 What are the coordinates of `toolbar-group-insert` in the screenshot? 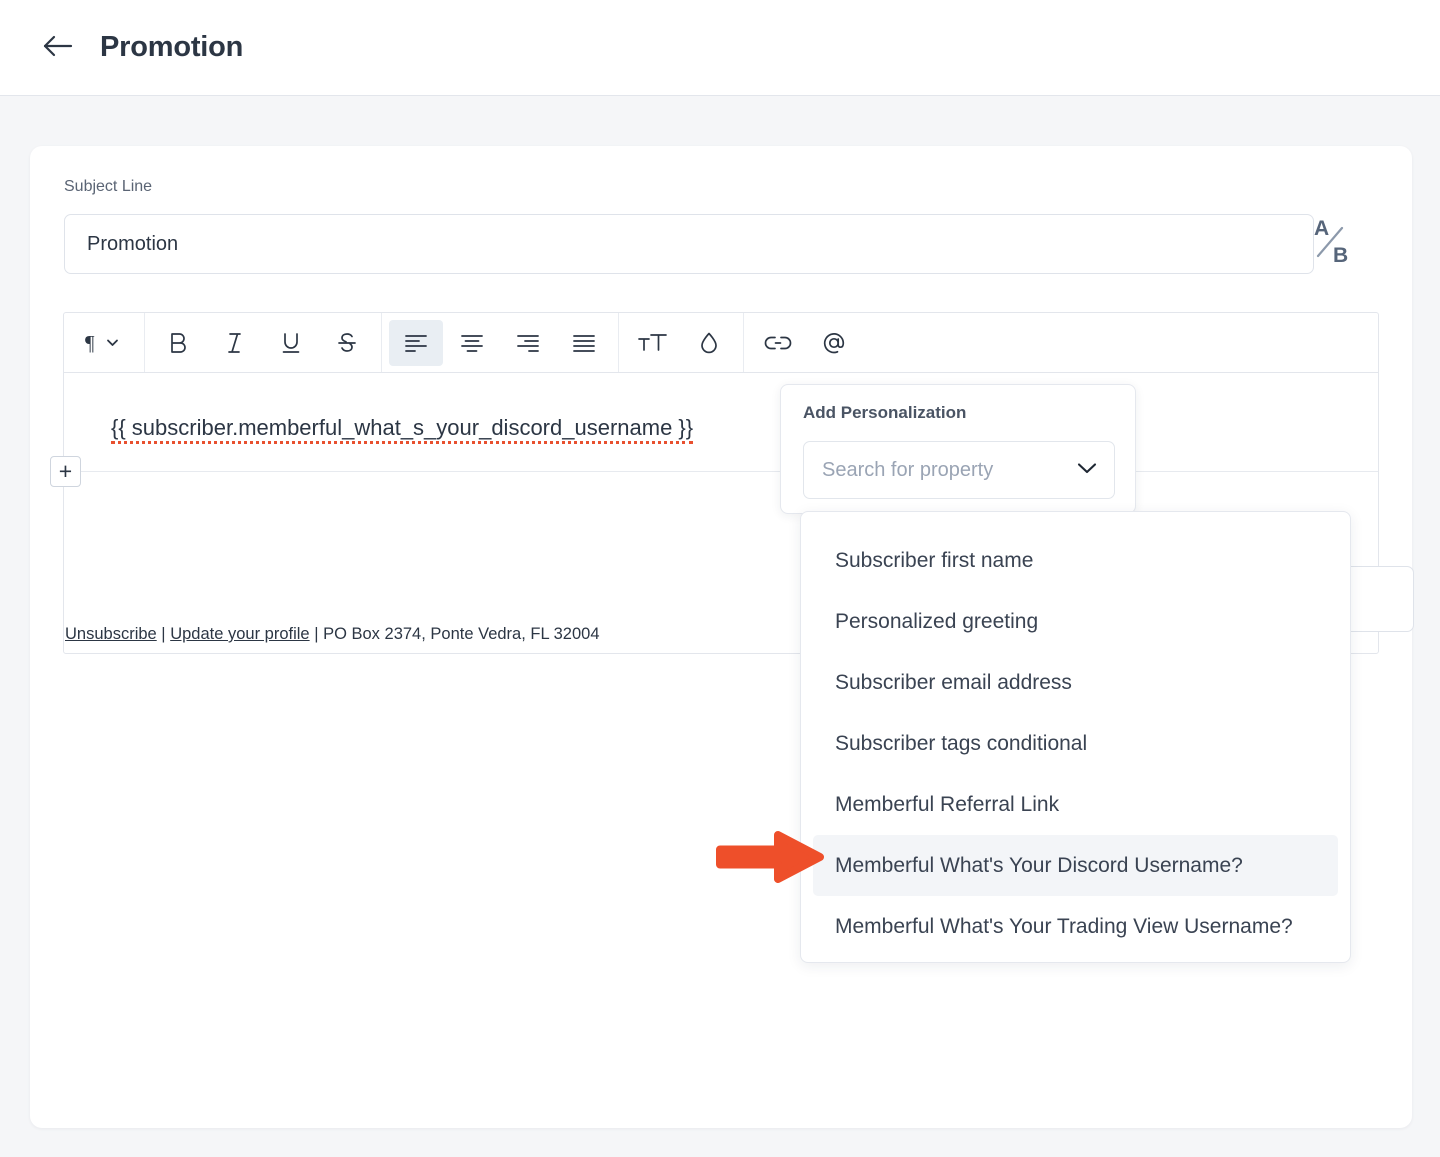 It's located at (806, 342).